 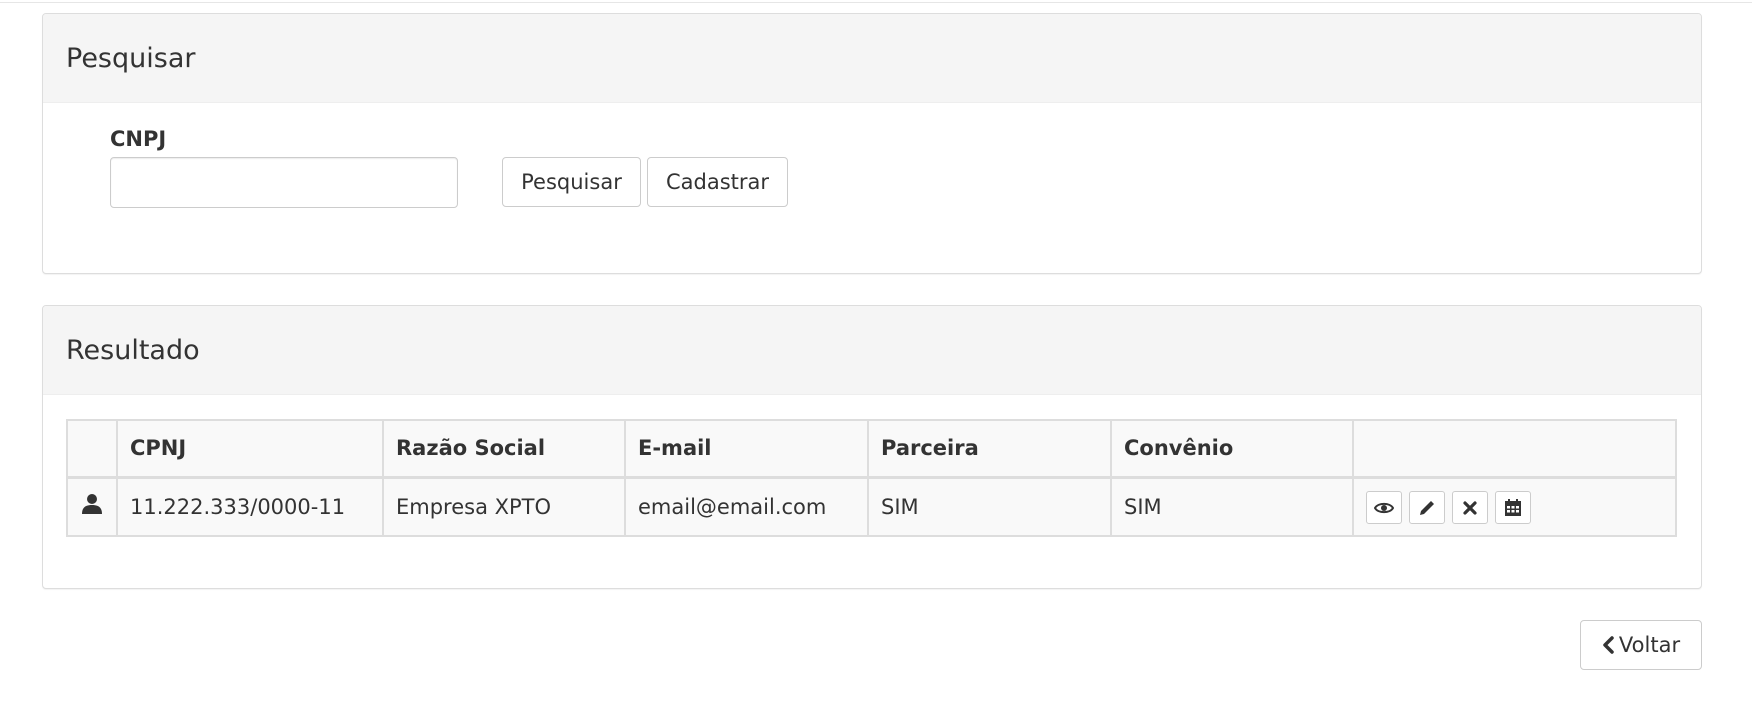 I want to click on header-icon-cell, so click(x=92, y=449).